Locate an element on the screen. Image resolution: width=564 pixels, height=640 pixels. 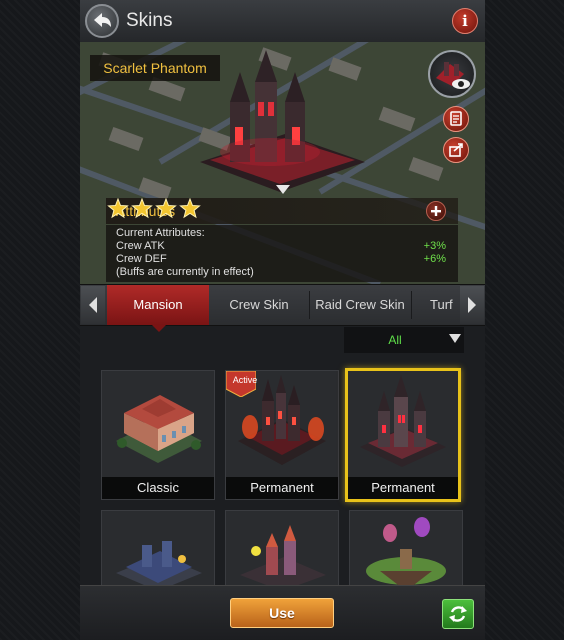
plus-icon is located at coordinates (436, 211).